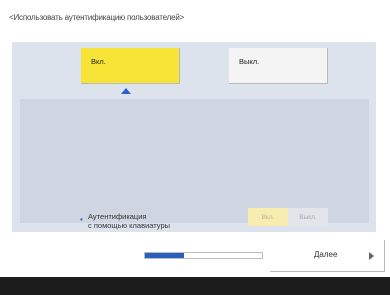 The height and width of the screenshot is (295, 390). I want to click on progress-bar, so click(203, 255).